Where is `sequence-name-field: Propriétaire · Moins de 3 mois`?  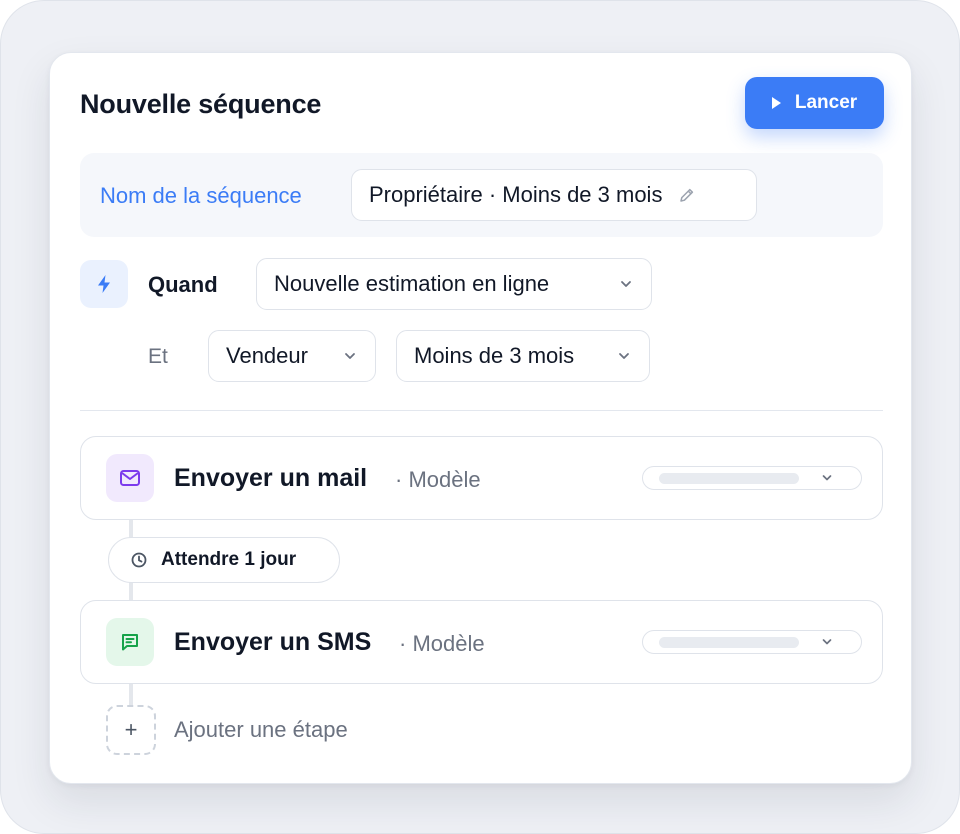
sequence-name-field: Propriétaire · Moins de 3 mois is located at coordinates (554, 195).